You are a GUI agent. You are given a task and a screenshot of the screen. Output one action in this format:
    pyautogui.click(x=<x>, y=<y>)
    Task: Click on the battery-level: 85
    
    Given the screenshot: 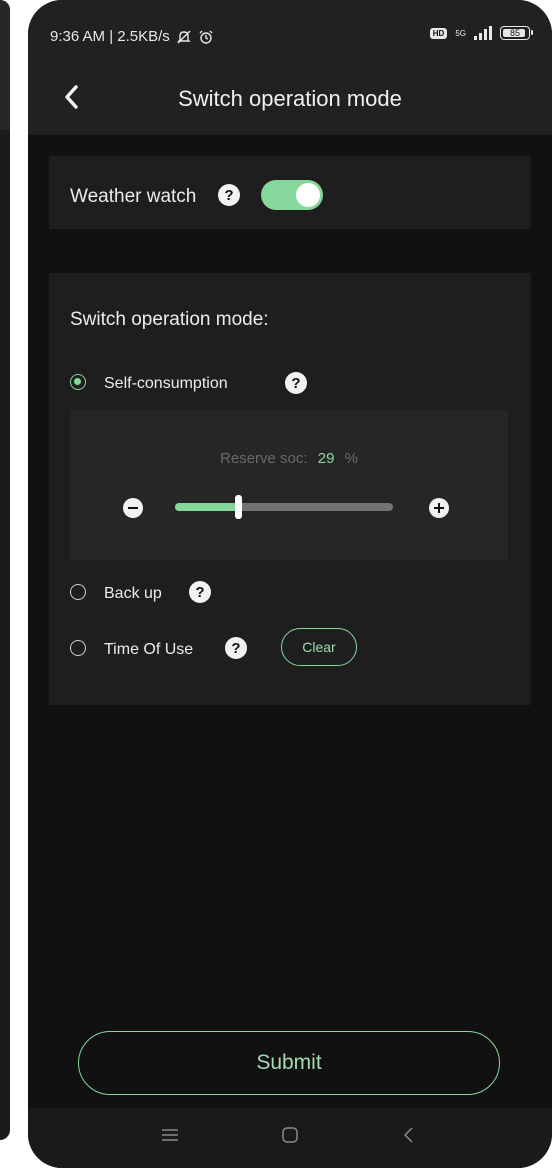 What is the action you would take?
    pyautogui.click(x=514, y=33)
    